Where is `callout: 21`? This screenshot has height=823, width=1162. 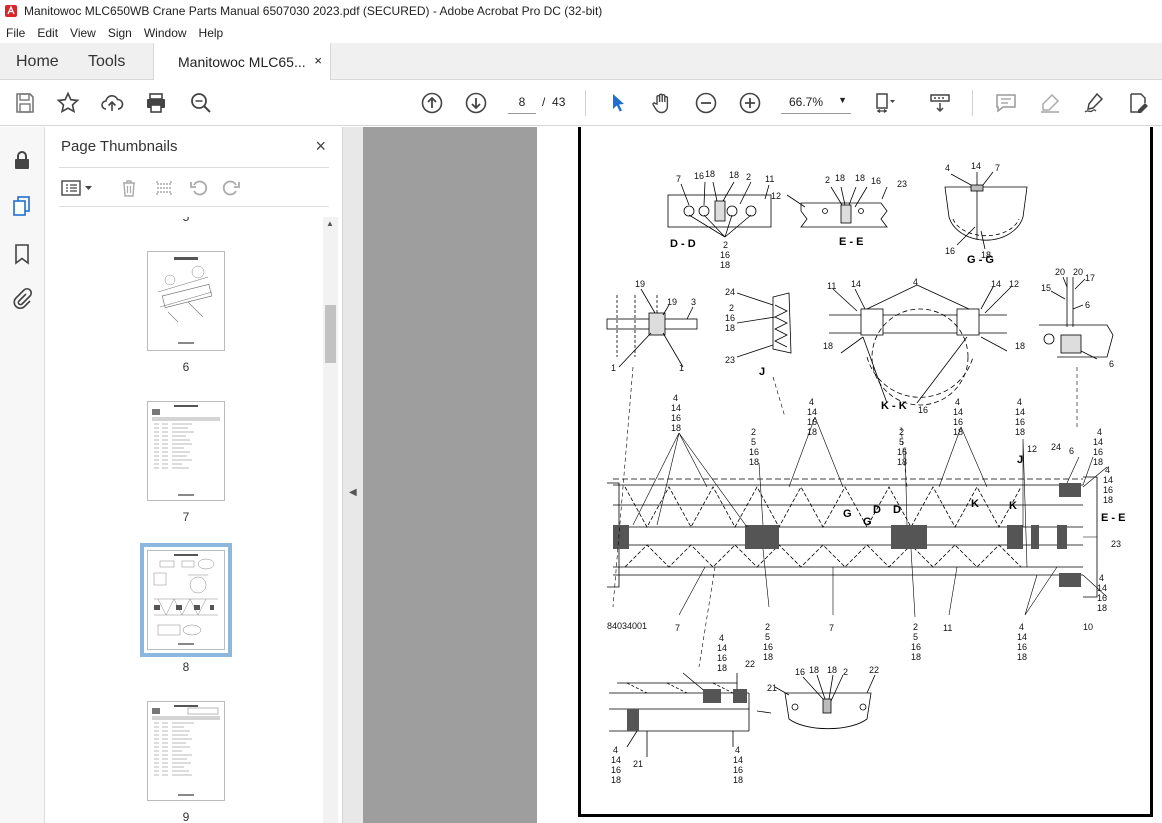 callout: 21 is located at coordinates (772, 688).